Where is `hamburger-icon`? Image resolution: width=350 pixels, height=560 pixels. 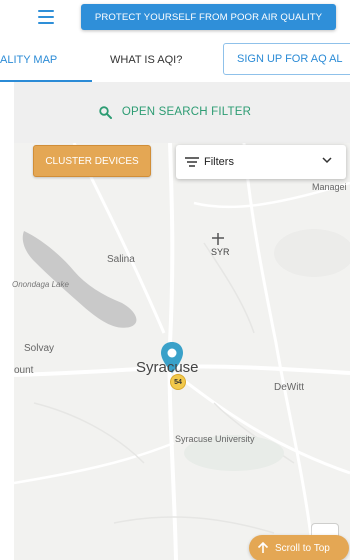
hamburger-icon is located at coordinates (46, 17).